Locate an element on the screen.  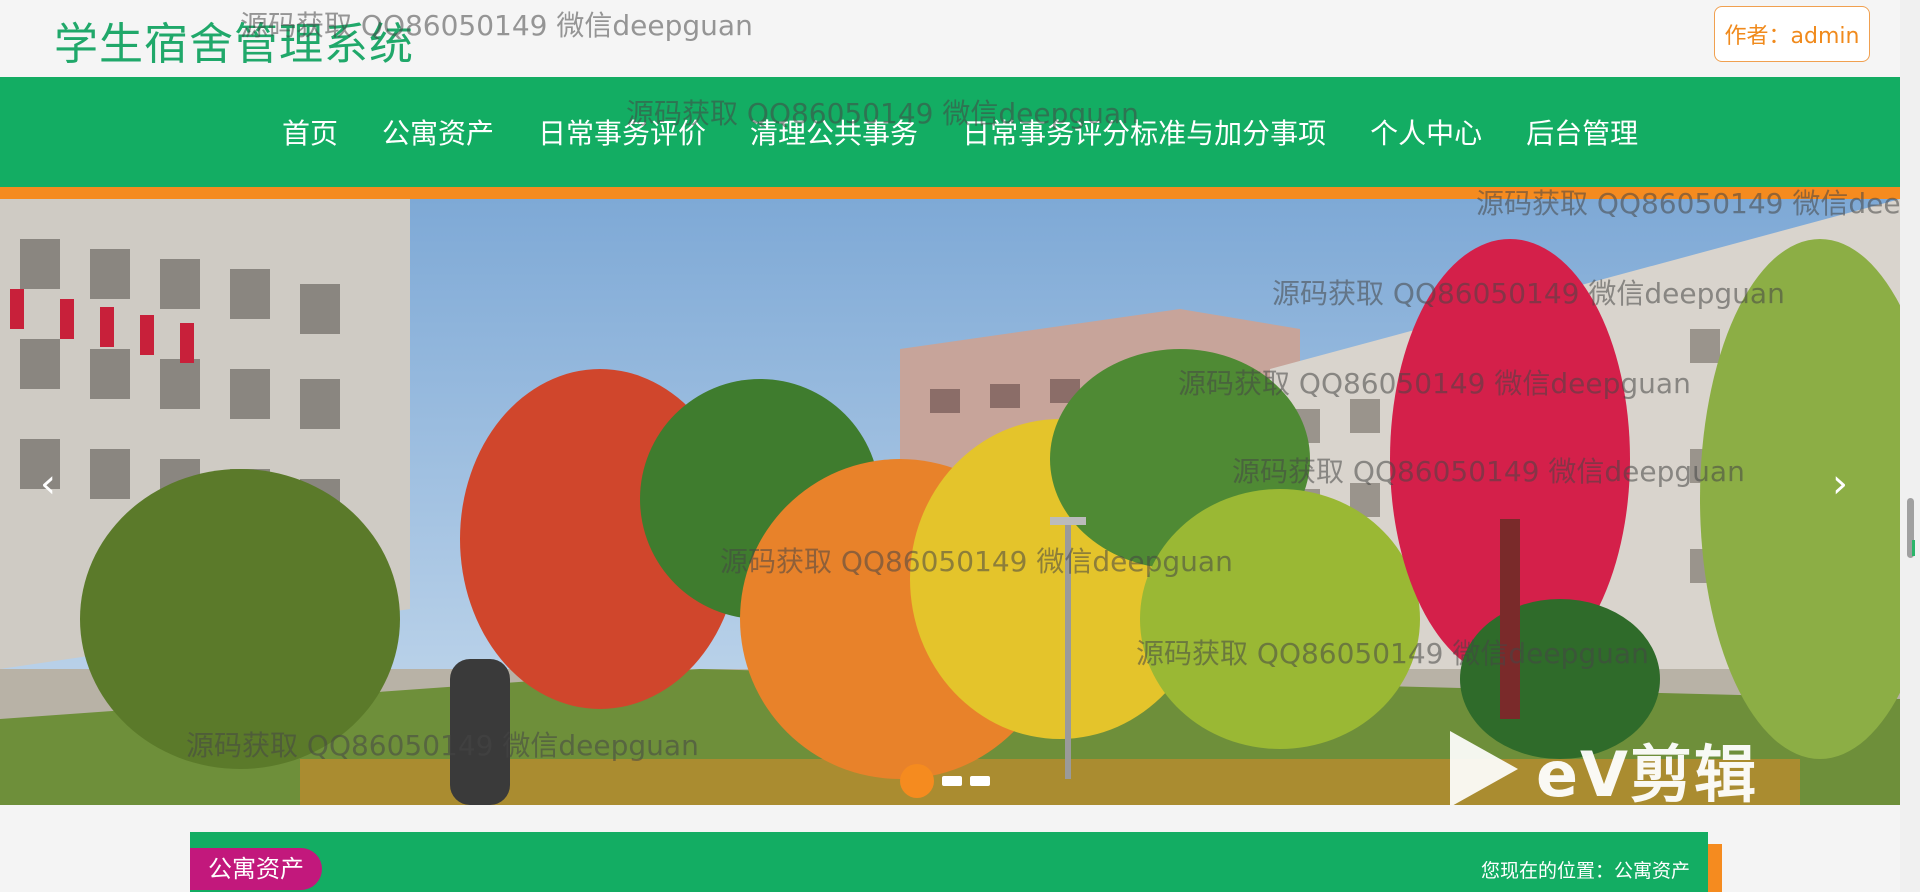
section-accent is located at coordinates (1715, 868).